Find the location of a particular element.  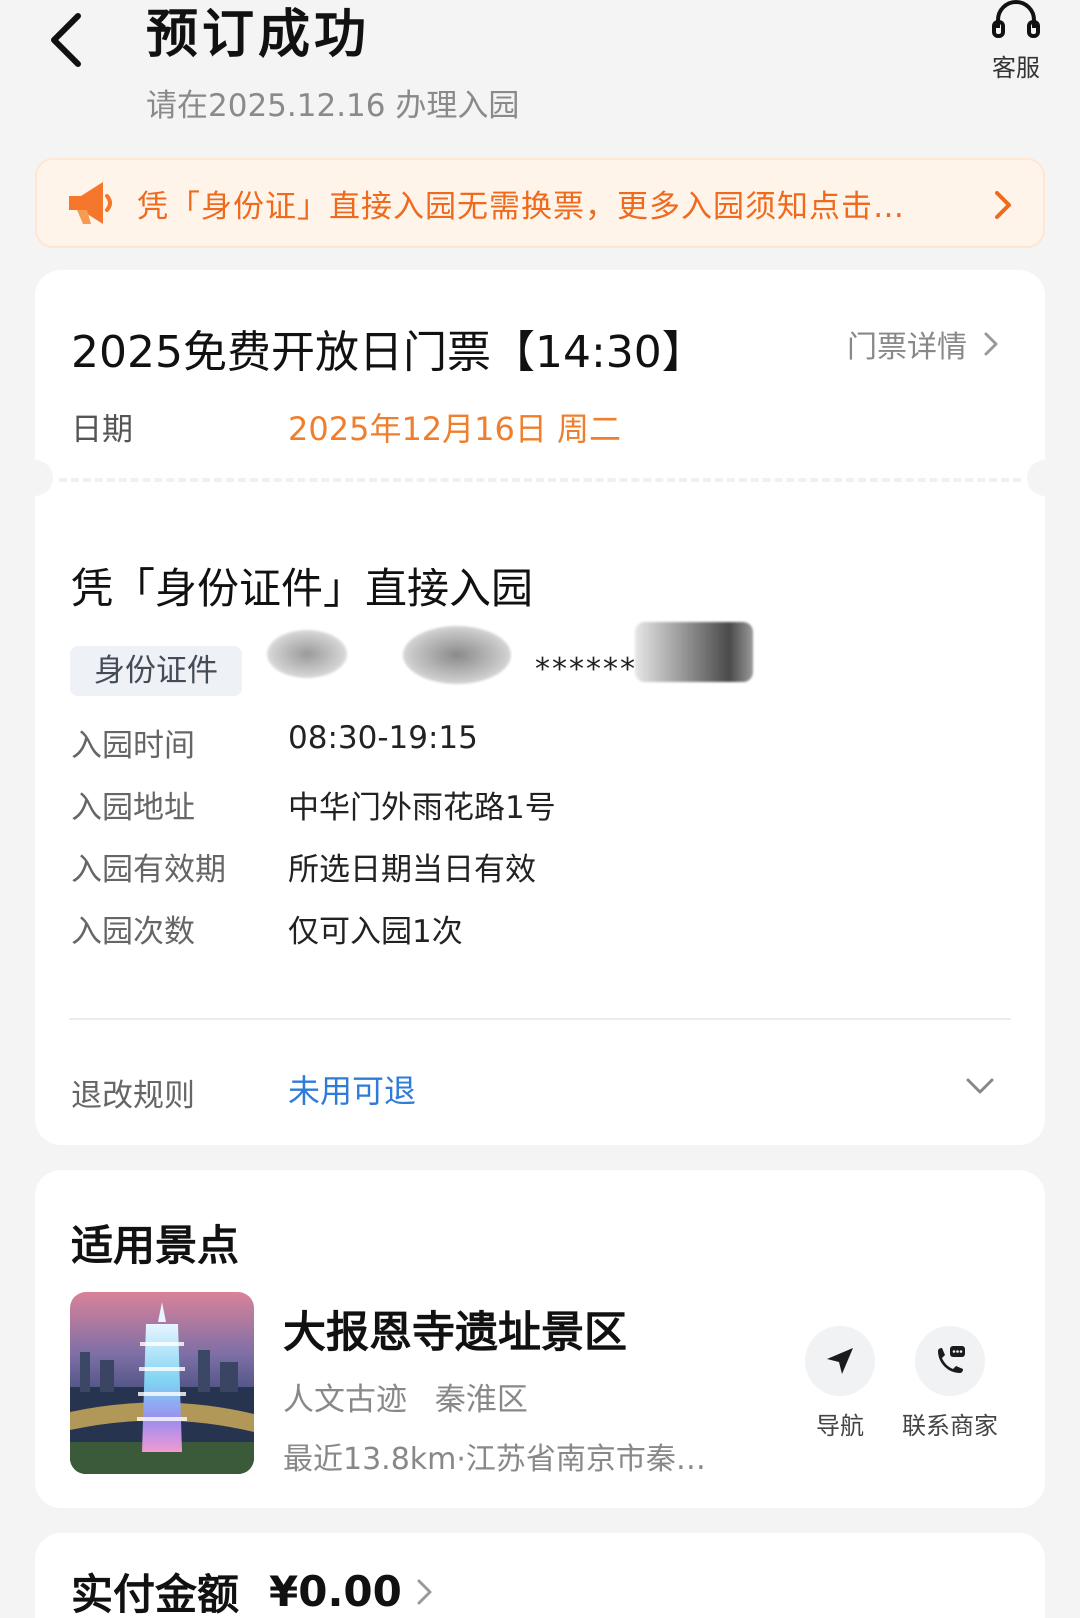

scenic-tag-district: 秦淮区 is located at coordinates (481, 1400).